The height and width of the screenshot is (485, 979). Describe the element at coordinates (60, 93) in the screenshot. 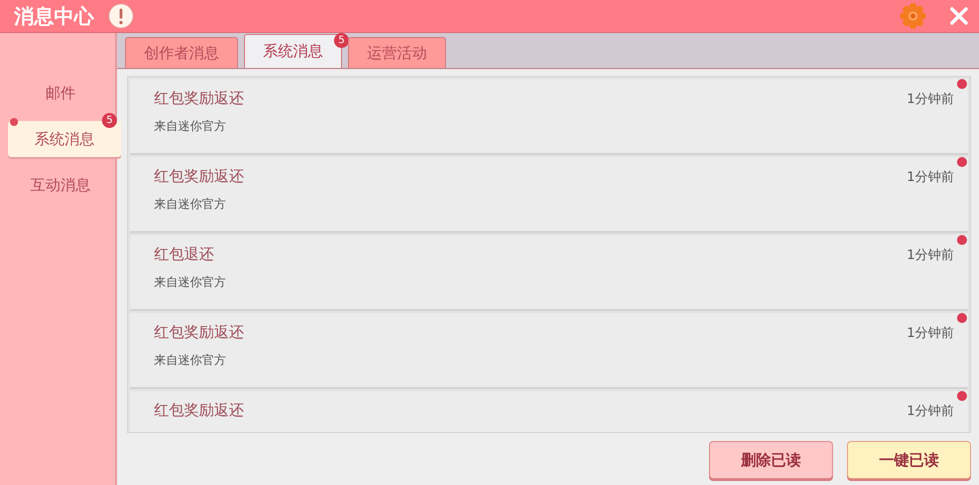

I see `sidebar-item: 邮件` at that location.